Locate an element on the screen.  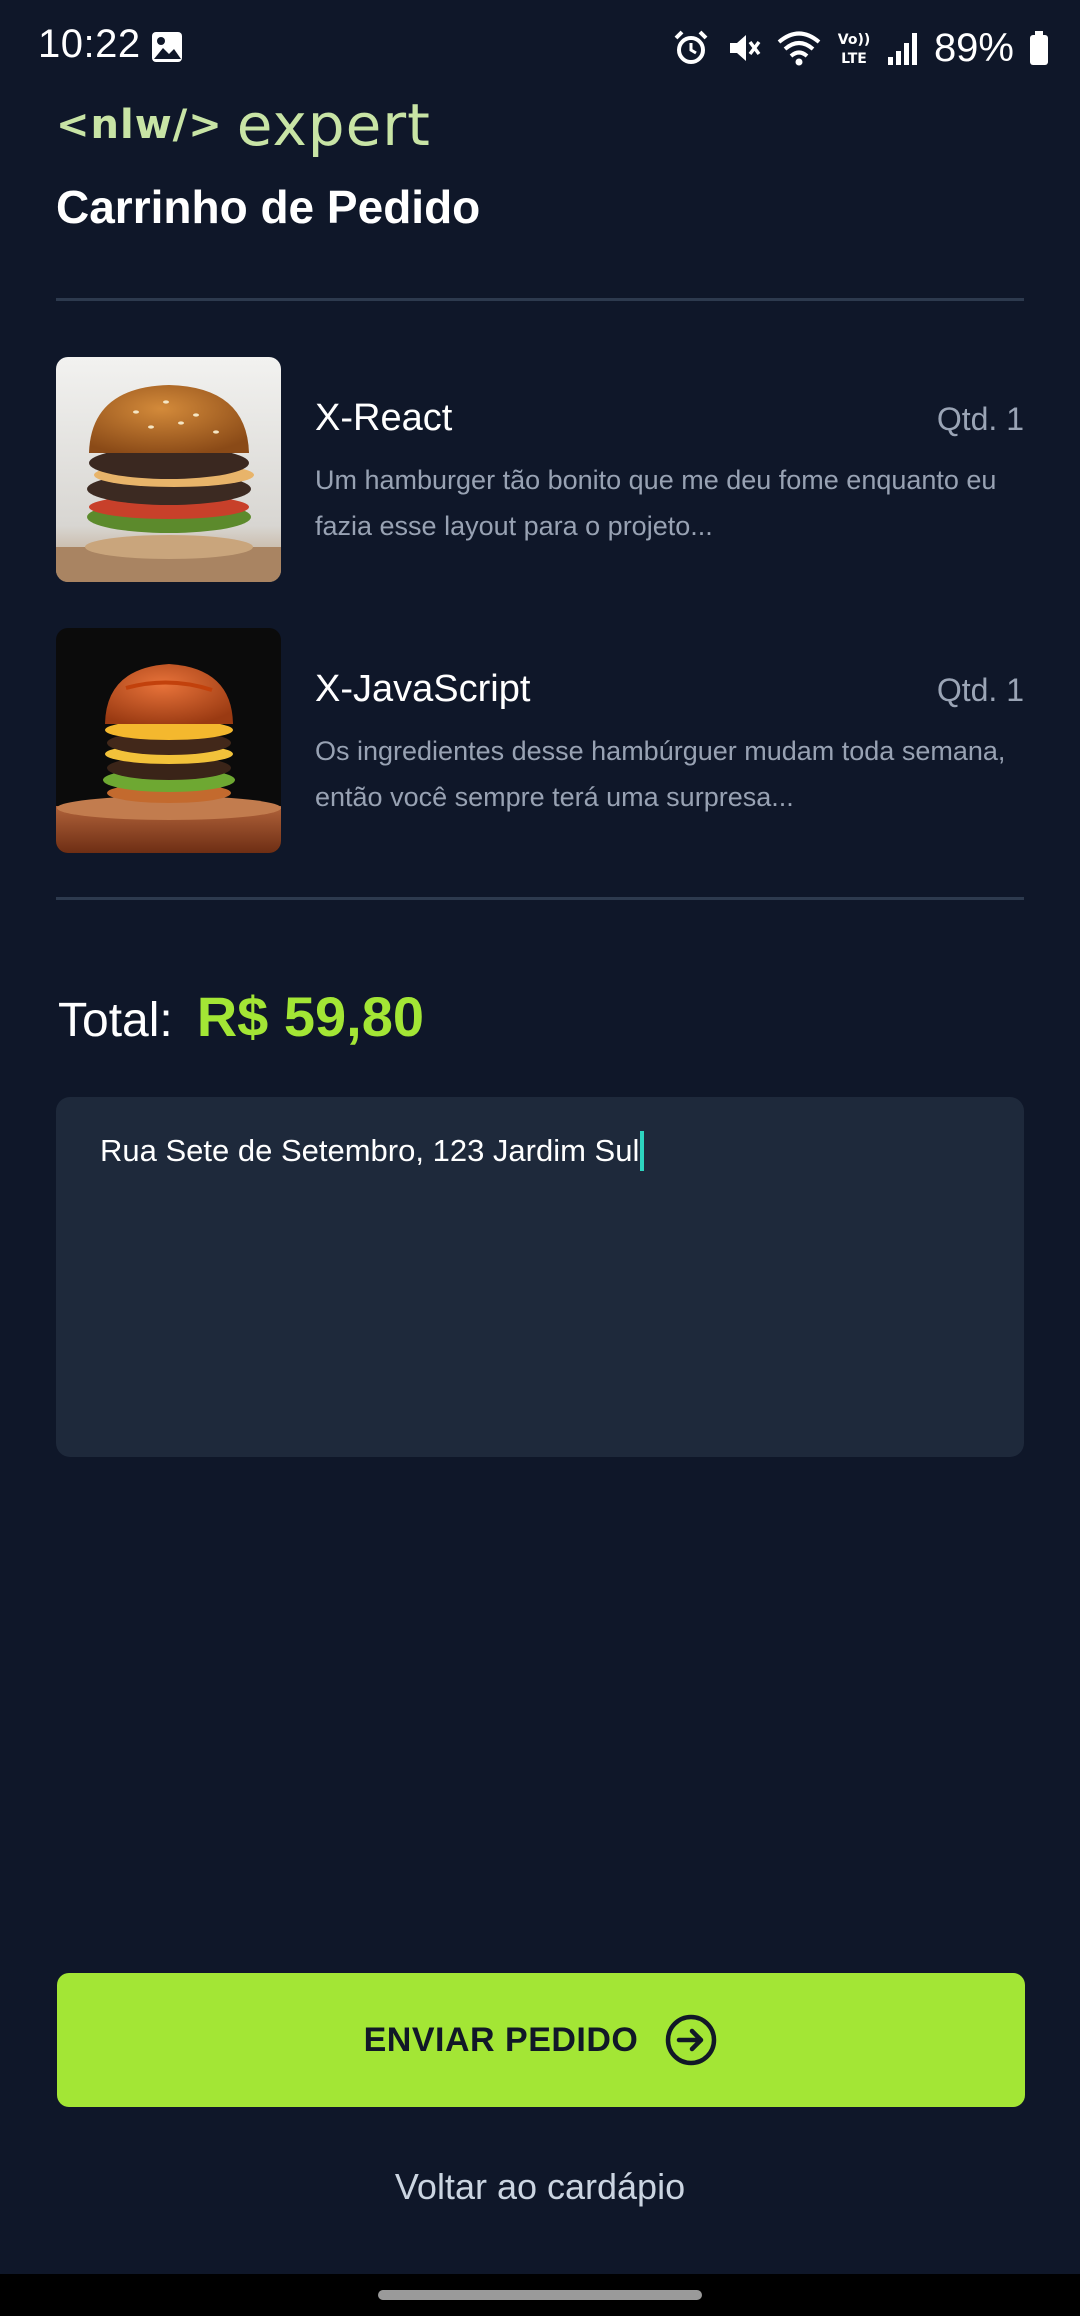
send-order-label: ENVIAR PEDIDO is located at coordinates (501, 2039).